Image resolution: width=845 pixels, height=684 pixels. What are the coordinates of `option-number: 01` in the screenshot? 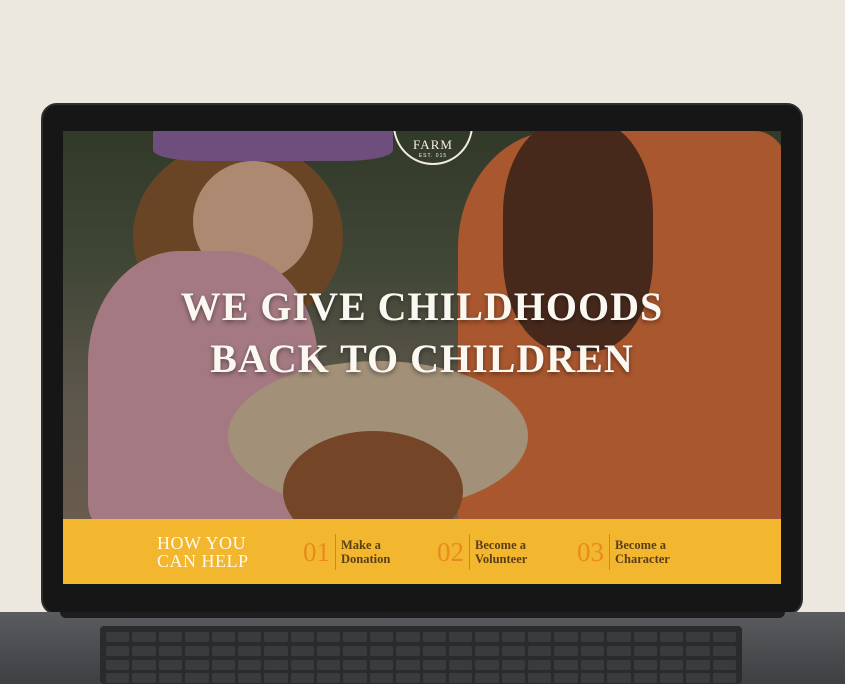 It's located at (319, 552).